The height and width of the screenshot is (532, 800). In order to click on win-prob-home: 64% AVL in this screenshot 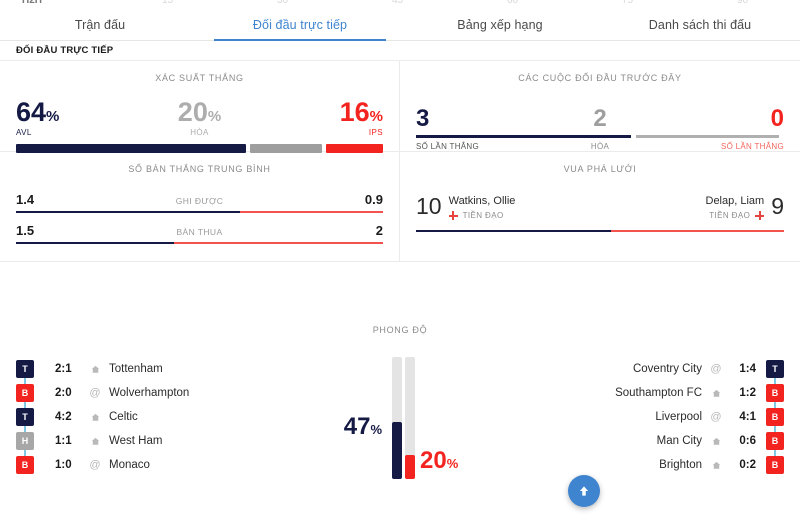, I will do `click(38, 117)`.